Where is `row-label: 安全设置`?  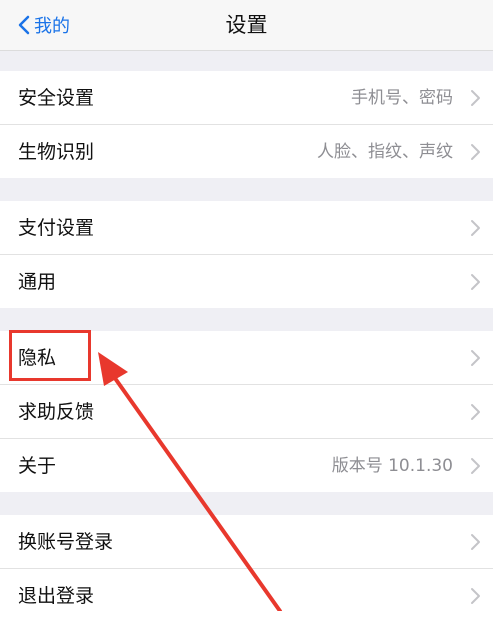
row-label: 安全设置 is located at coordinates (56, 97).